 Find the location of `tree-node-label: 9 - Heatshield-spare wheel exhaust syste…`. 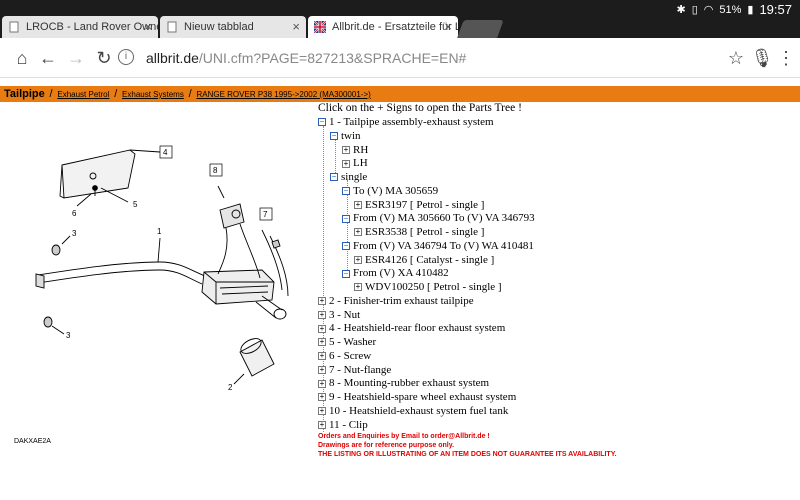

tree-node-label: 9 - Heatshield-spare wheel exhaust syste… is located at coordinates (422, 397).